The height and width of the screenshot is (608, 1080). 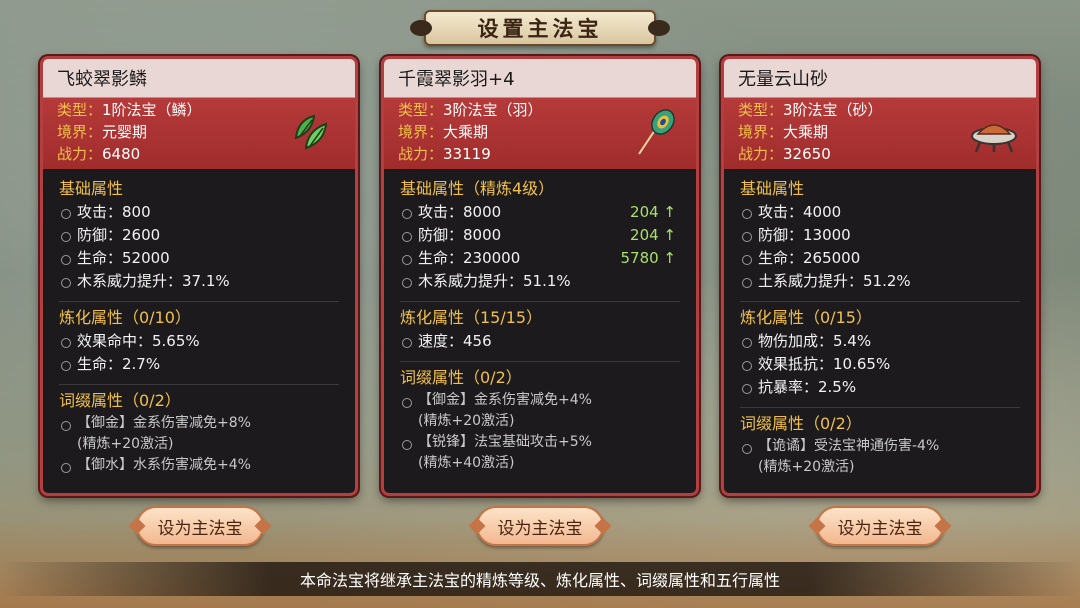 I want to click on attribute-row: 防御：8000 204 ↑, so click(x=540, y=235).